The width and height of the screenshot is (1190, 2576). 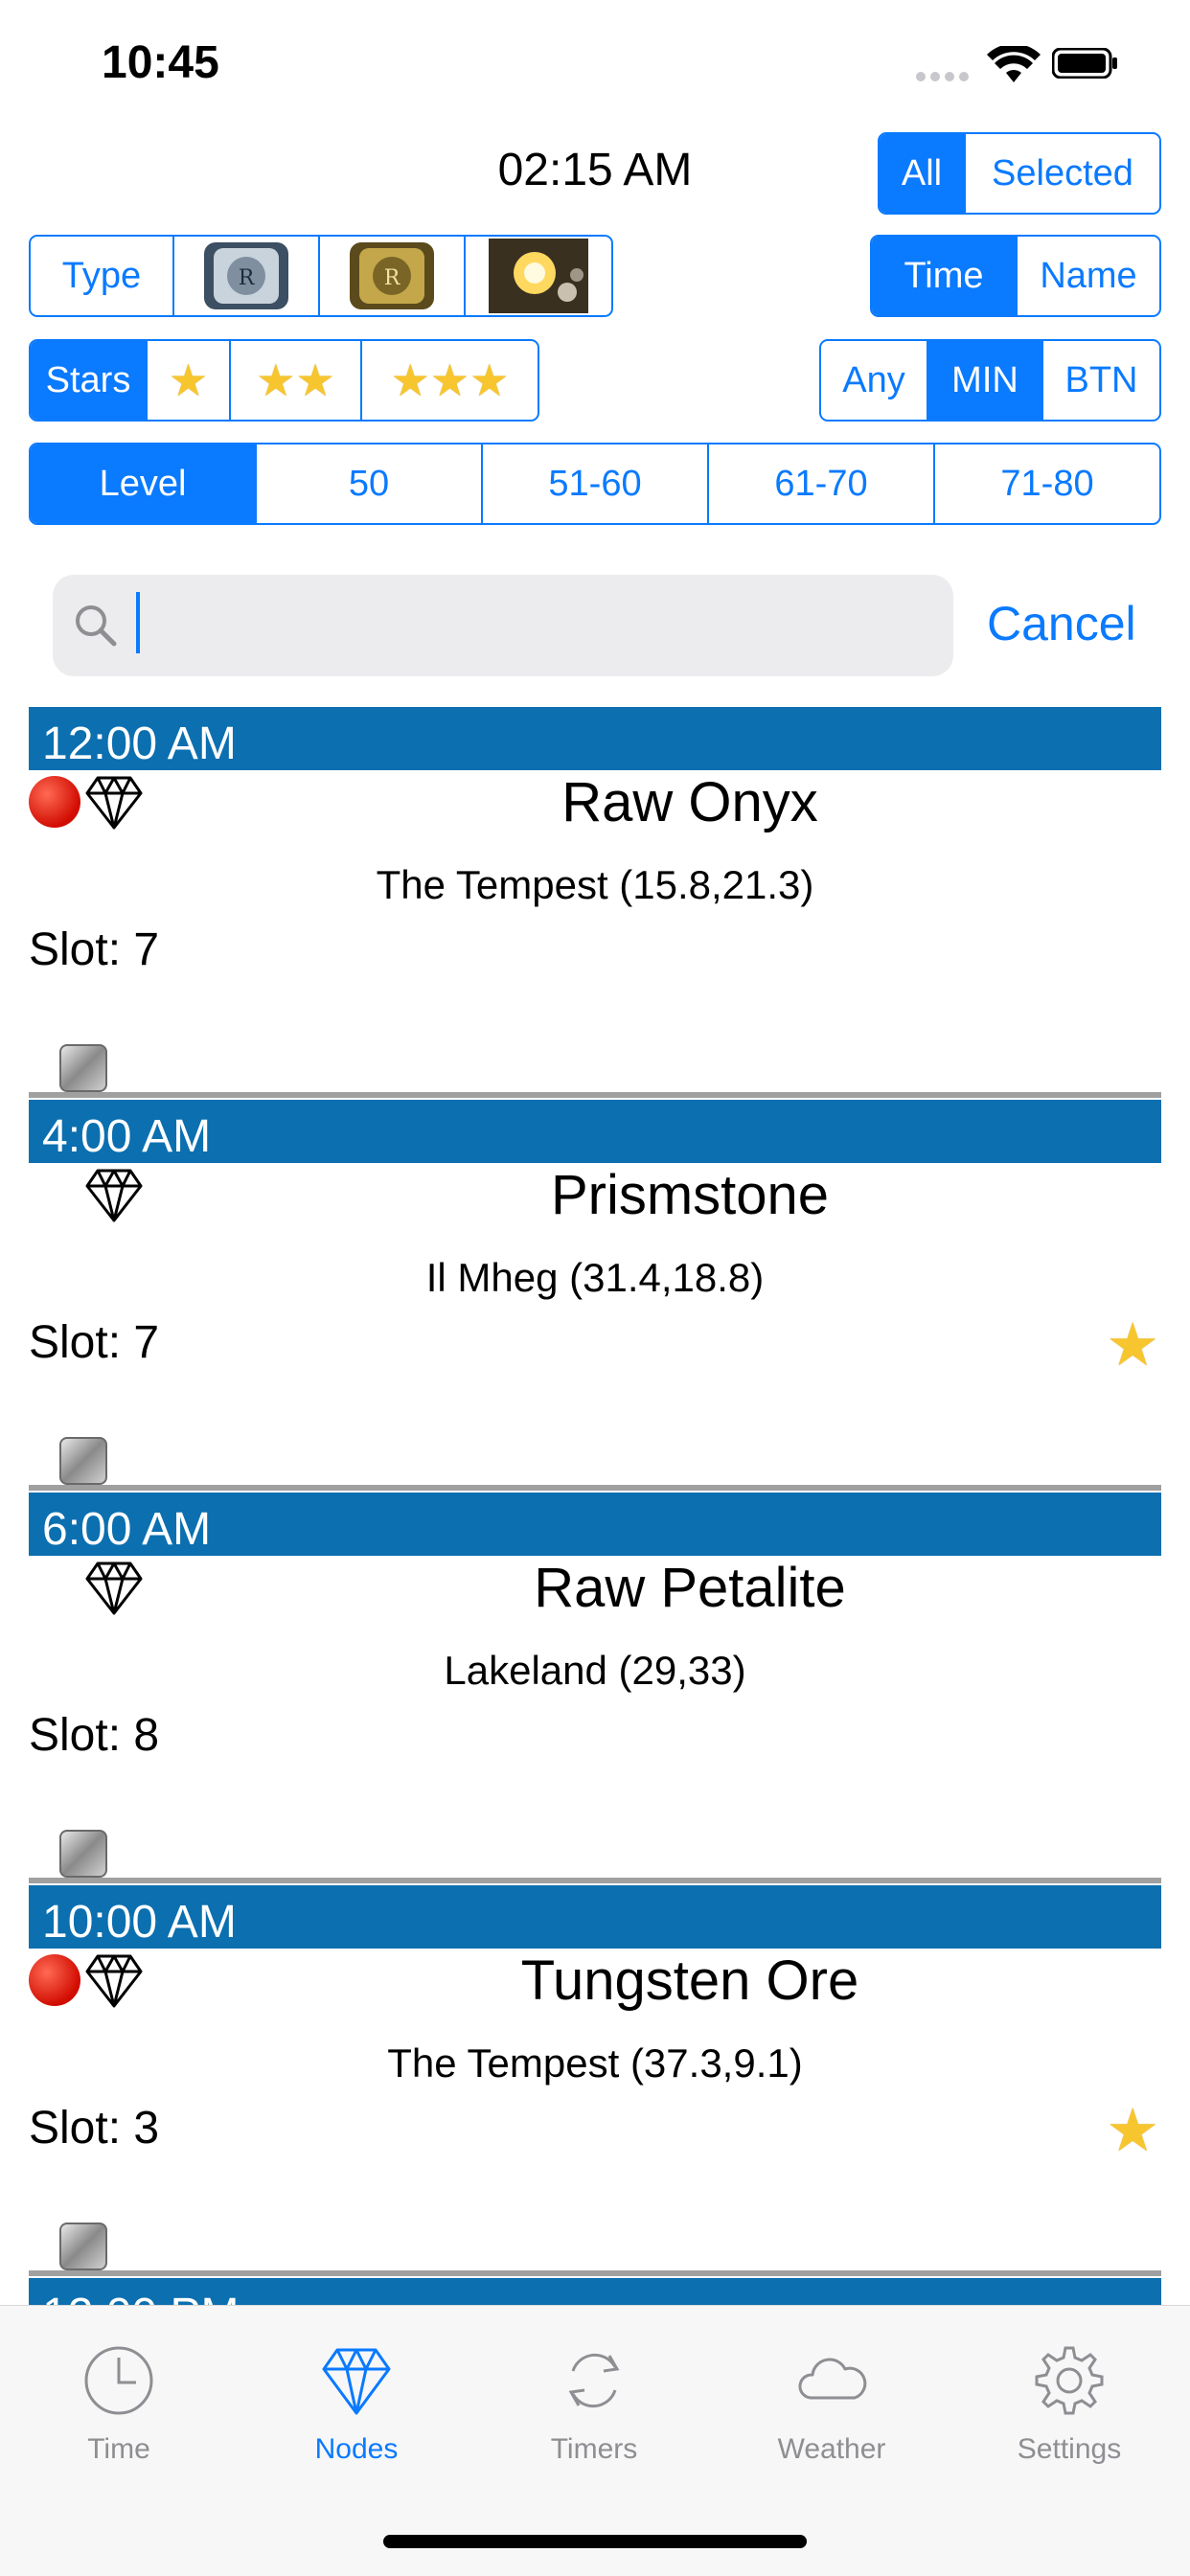 What do you see at coordinates (1047, 484) in the screenshot?
I see `segment-level-71-80: 71-80` at bounding box center [1047, 484].